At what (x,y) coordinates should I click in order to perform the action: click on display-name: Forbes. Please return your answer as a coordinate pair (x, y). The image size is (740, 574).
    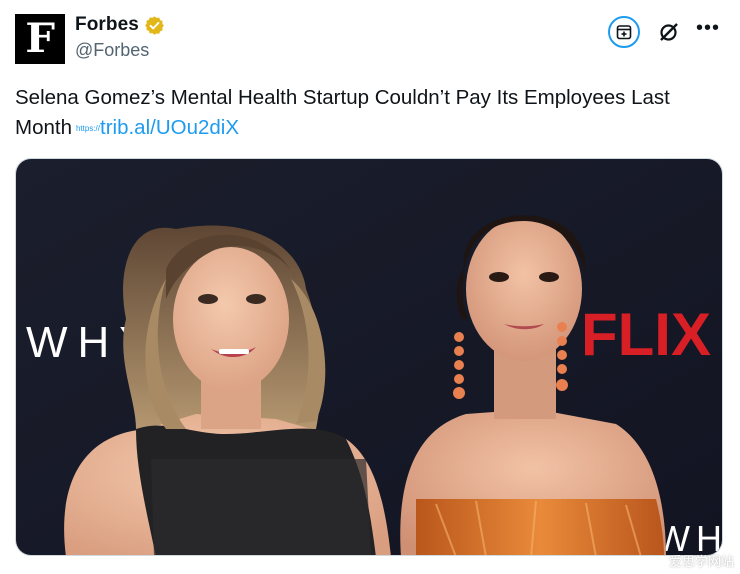
    Looking at the image, I should click on (107, 25).